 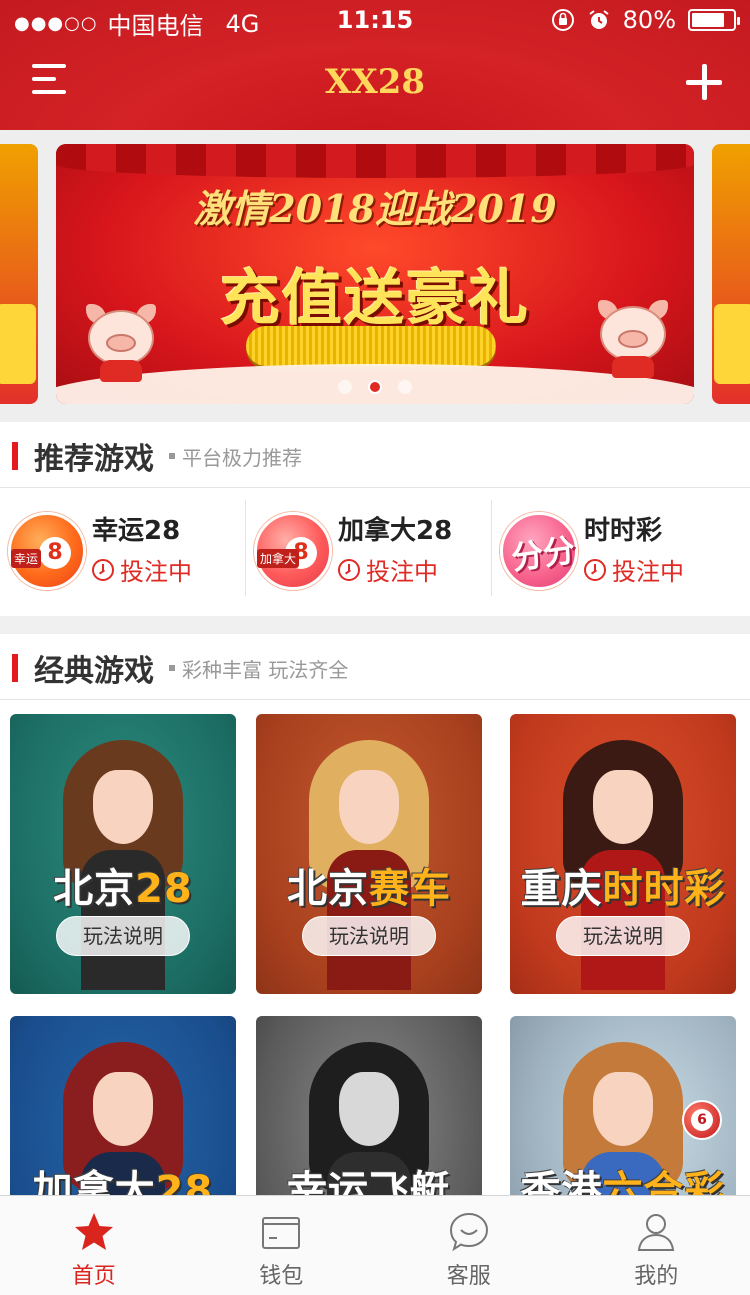 I want to click on status-right: 80%, so click(x=645, y=20).